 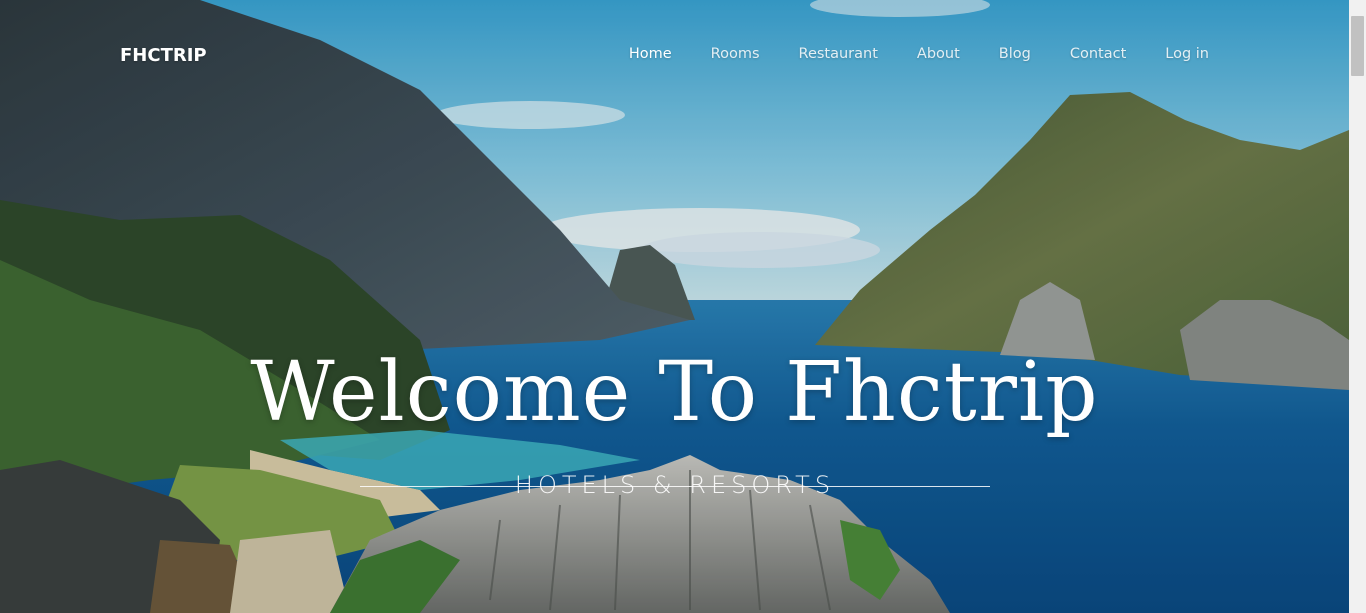 What do you see at coordinates (1098, 54) in the screenshot?
I see `nav-item-contact: Contact` at bounding box center [1098, 54].